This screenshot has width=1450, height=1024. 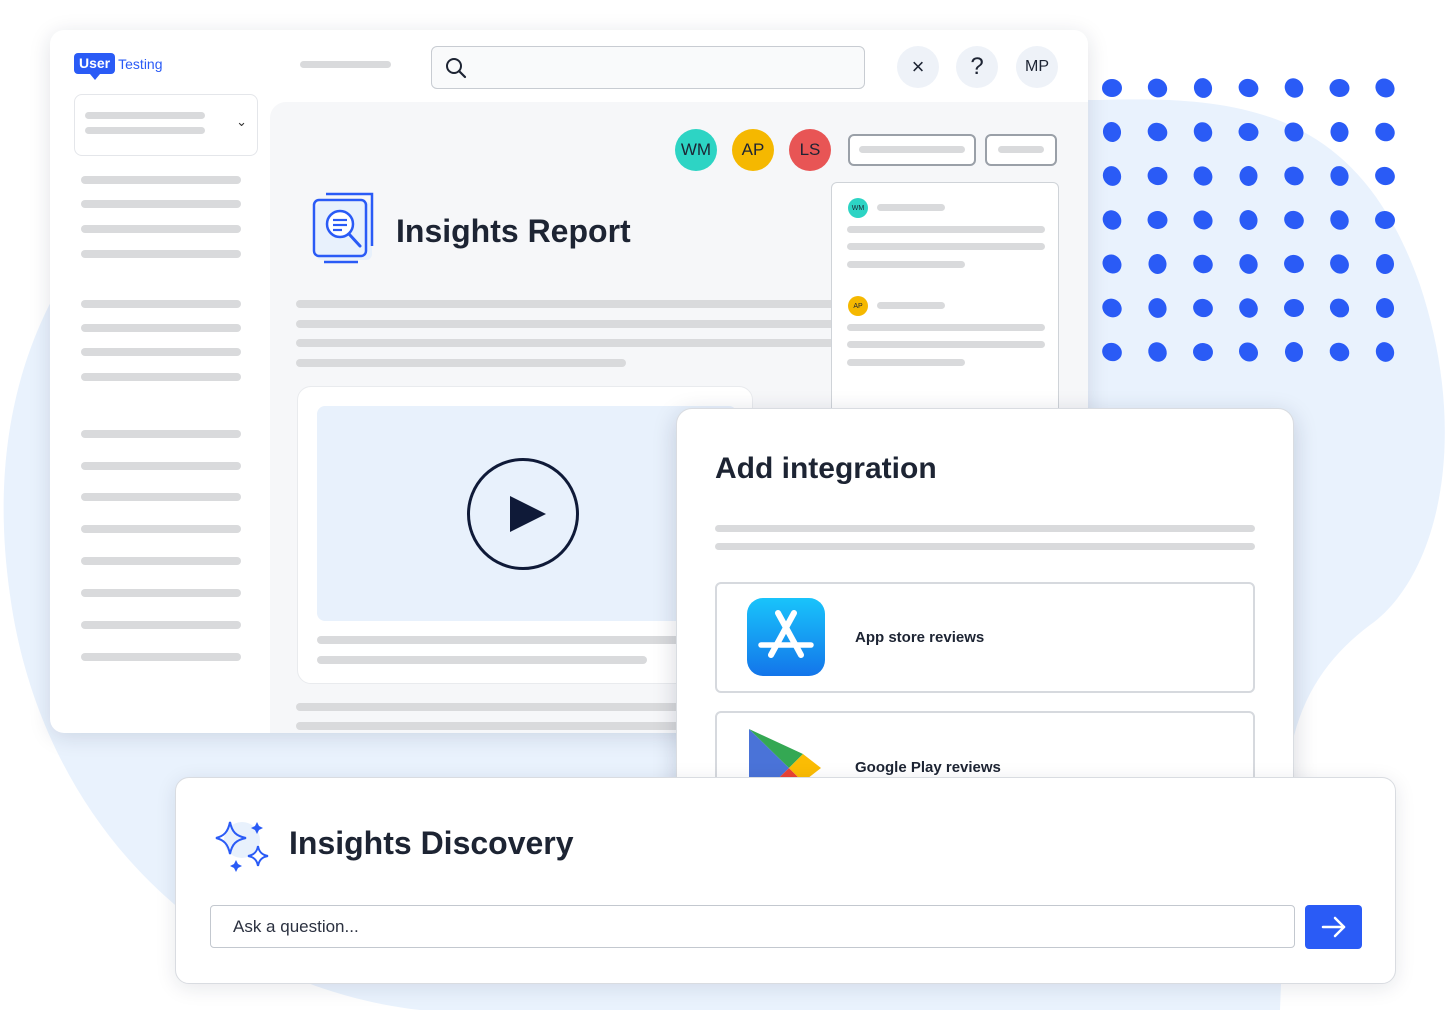 I want to click on comments-panel: WM AP, so click(x=945, y=313).